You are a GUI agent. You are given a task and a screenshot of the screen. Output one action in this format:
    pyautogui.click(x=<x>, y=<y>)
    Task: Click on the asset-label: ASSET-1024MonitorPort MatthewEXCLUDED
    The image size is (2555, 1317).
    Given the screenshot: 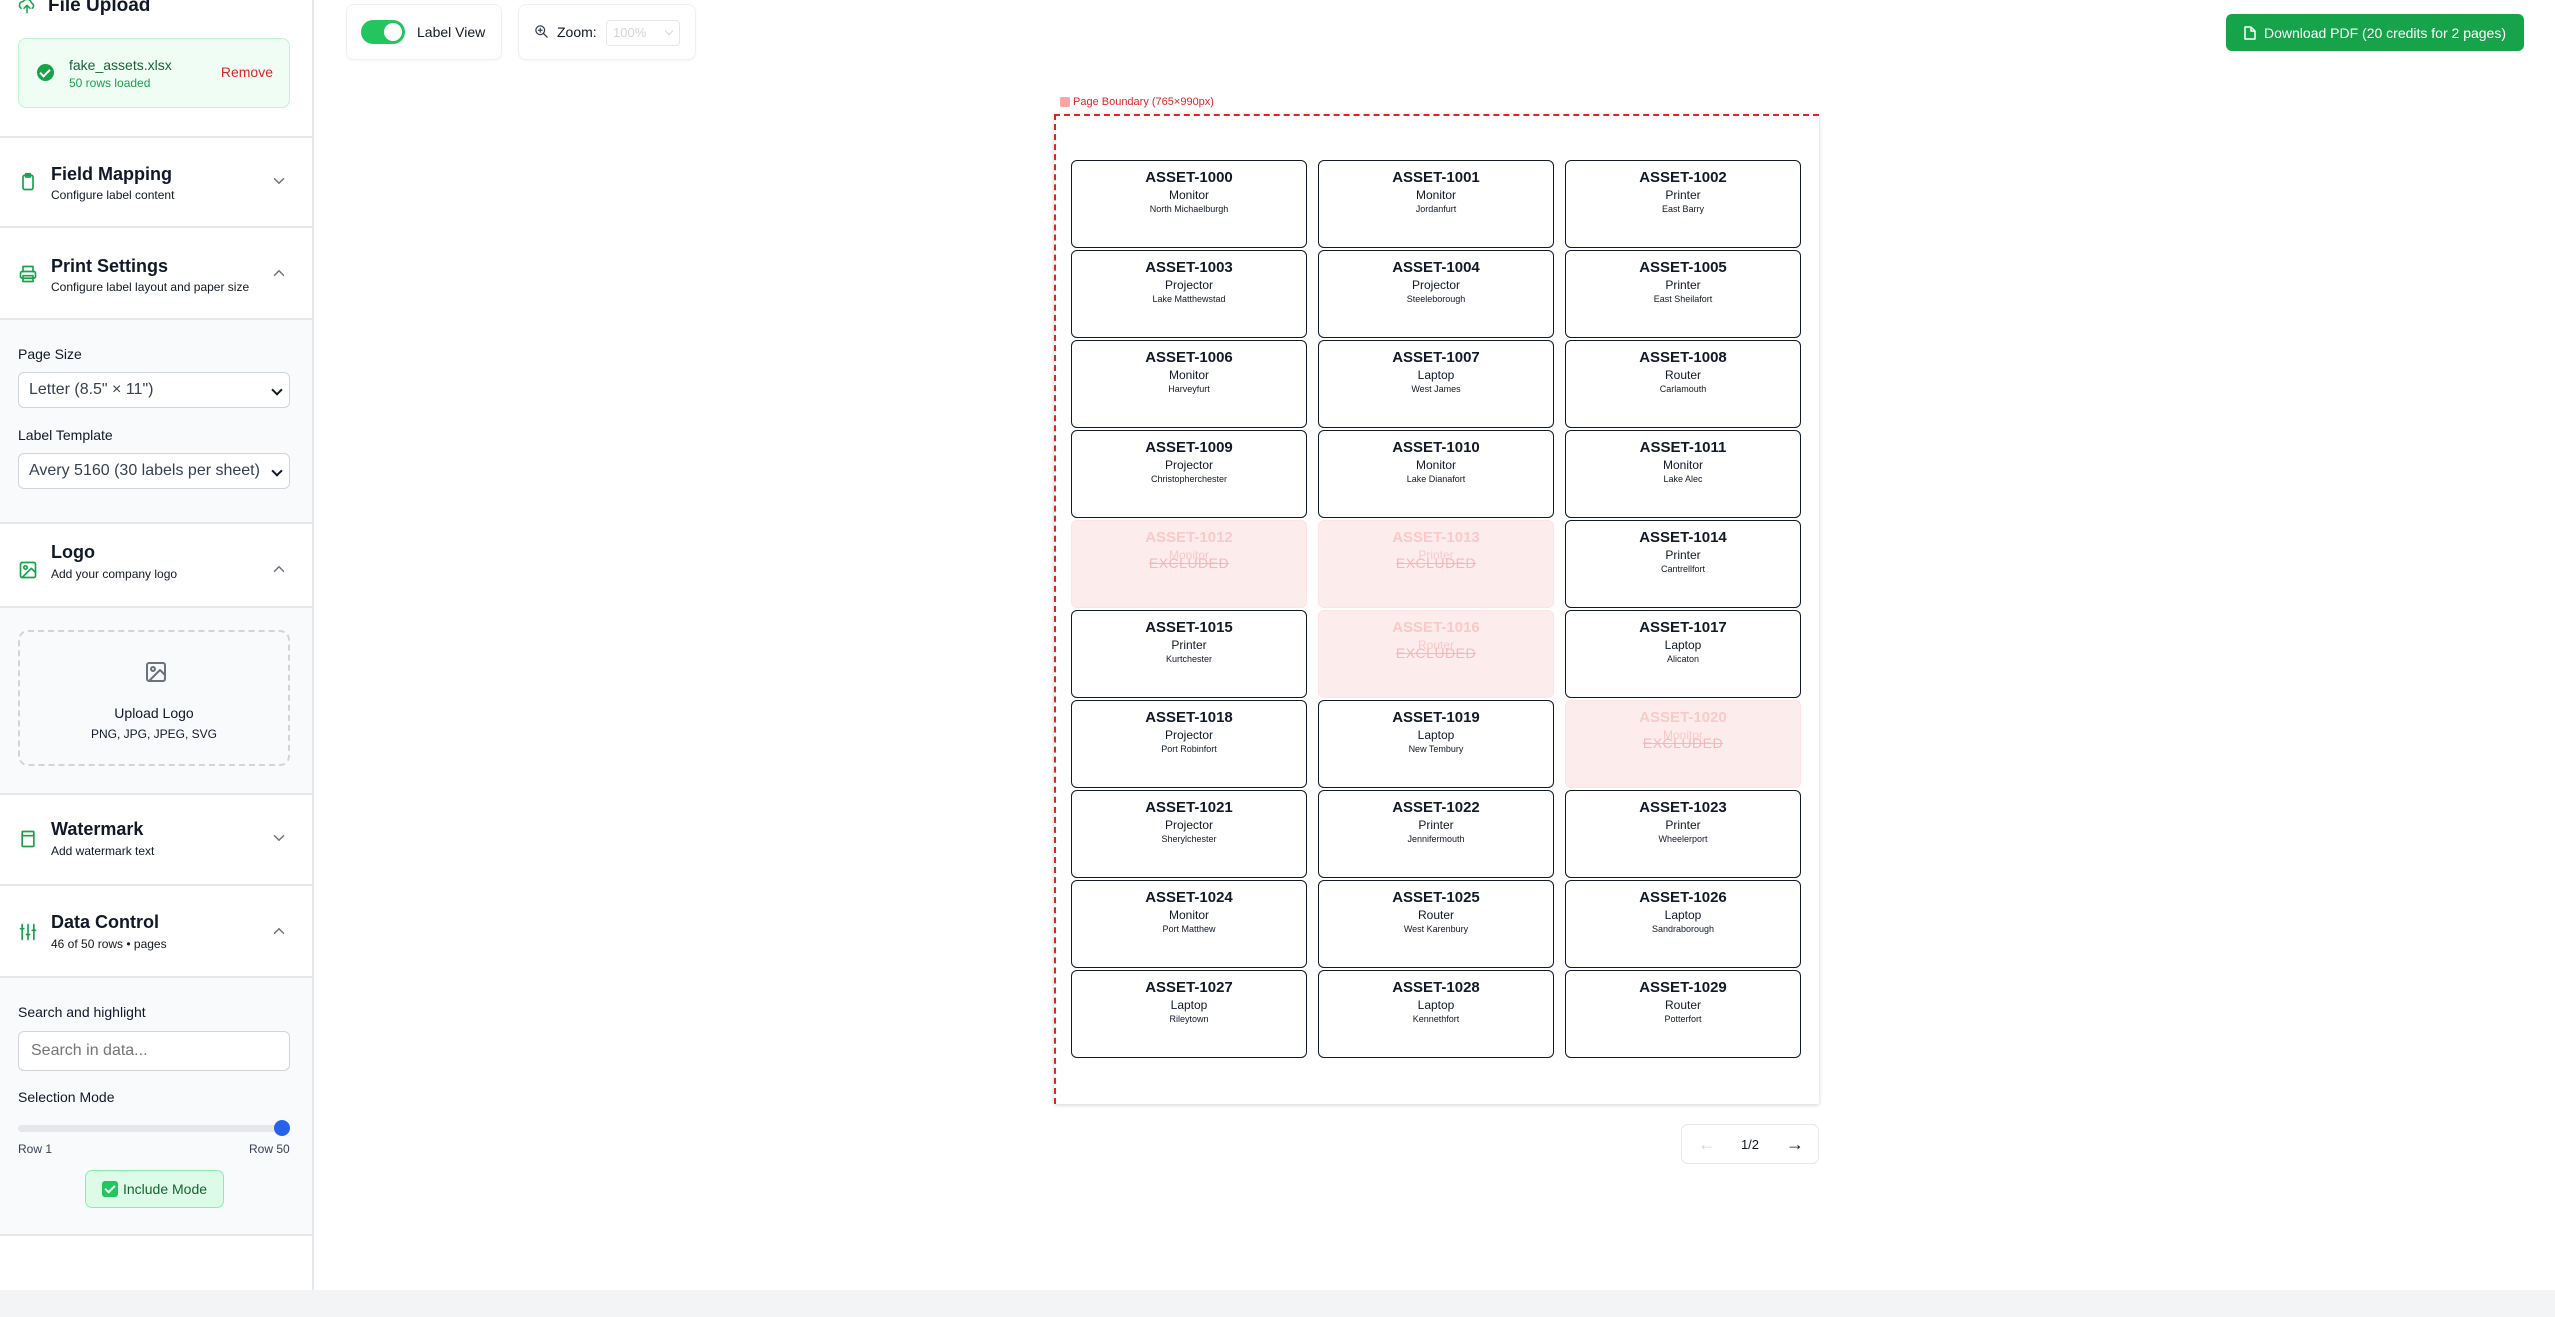 What is the action you would take?
    pyautogui.click(x=1189, y=924)
    